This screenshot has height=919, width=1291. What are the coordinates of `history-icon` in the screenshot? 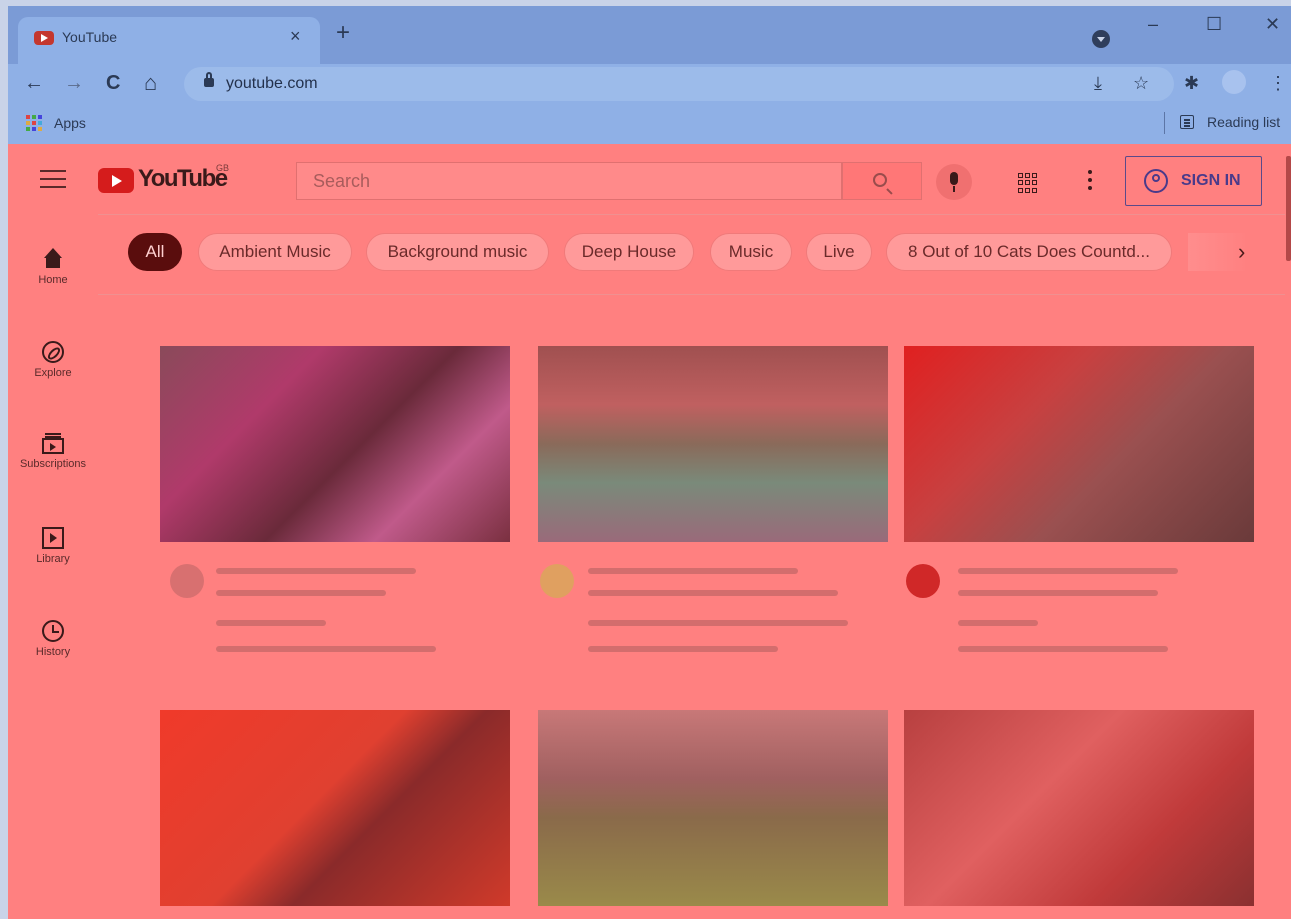 It's located at (53, 631).